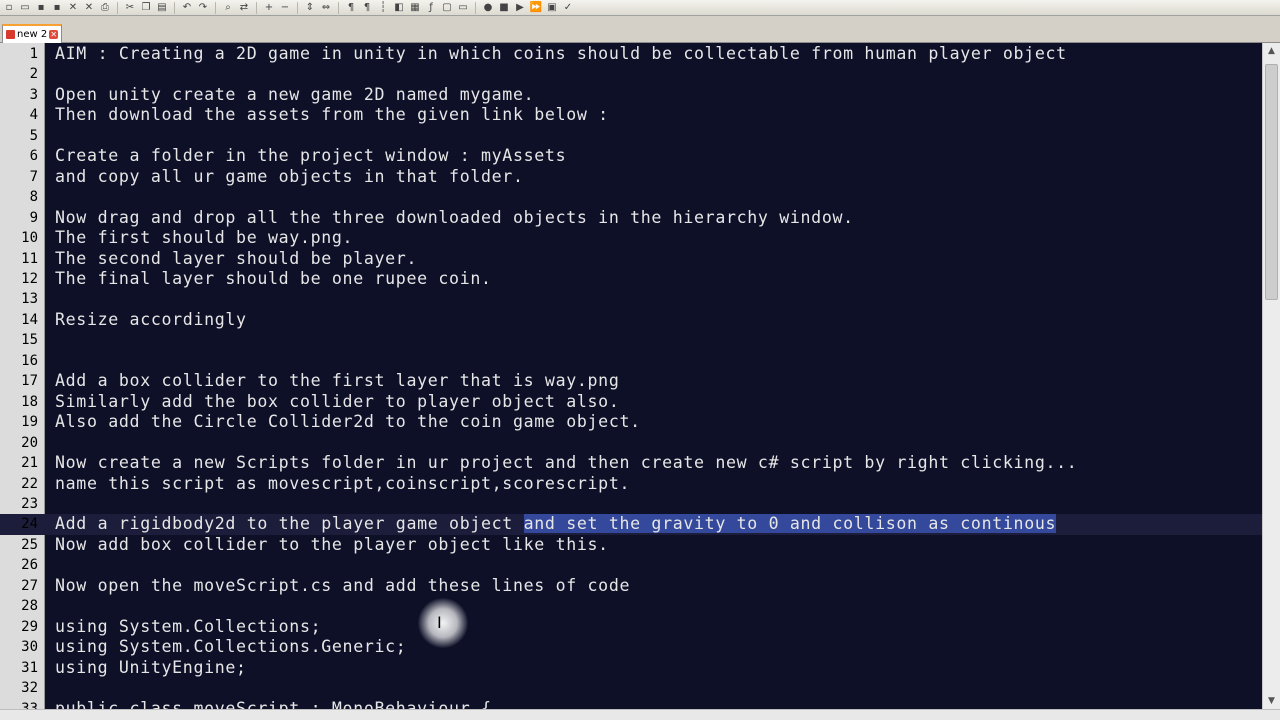 The image size is (1280, 720). I want to click on code-line: 23, so click(631, 504).